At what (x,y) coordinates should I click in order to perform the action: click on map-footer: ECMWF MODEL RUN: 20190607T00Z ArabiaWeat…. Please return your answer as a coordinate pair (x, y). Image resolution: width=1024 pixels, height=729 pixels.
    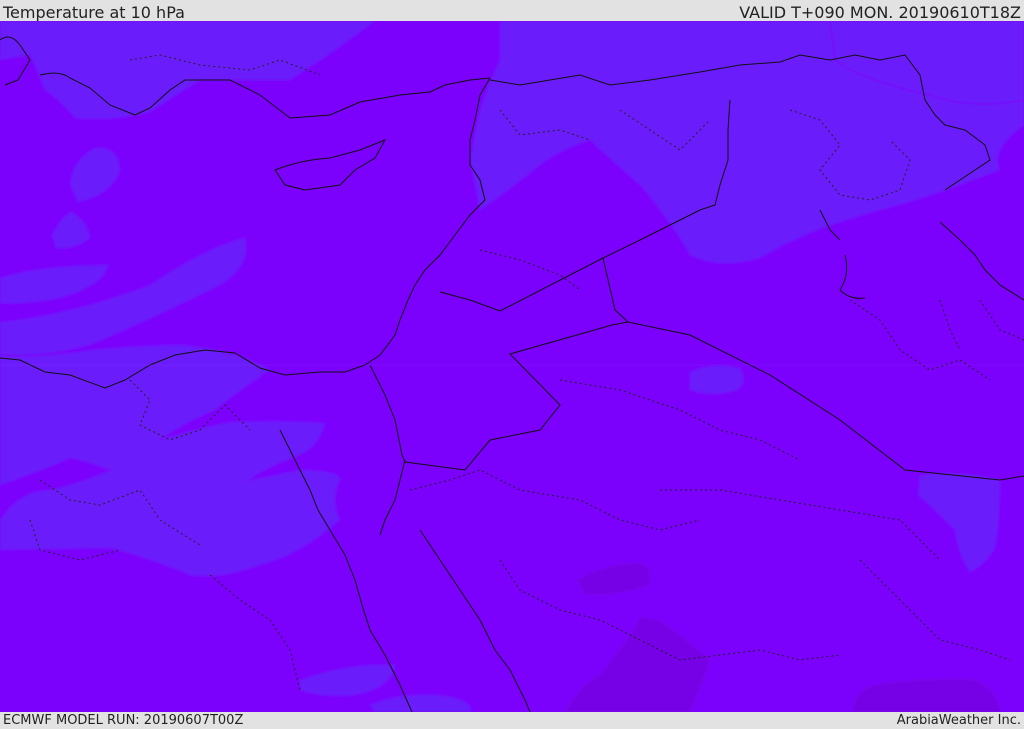
    Looking at the image, I should click on (512, 720).